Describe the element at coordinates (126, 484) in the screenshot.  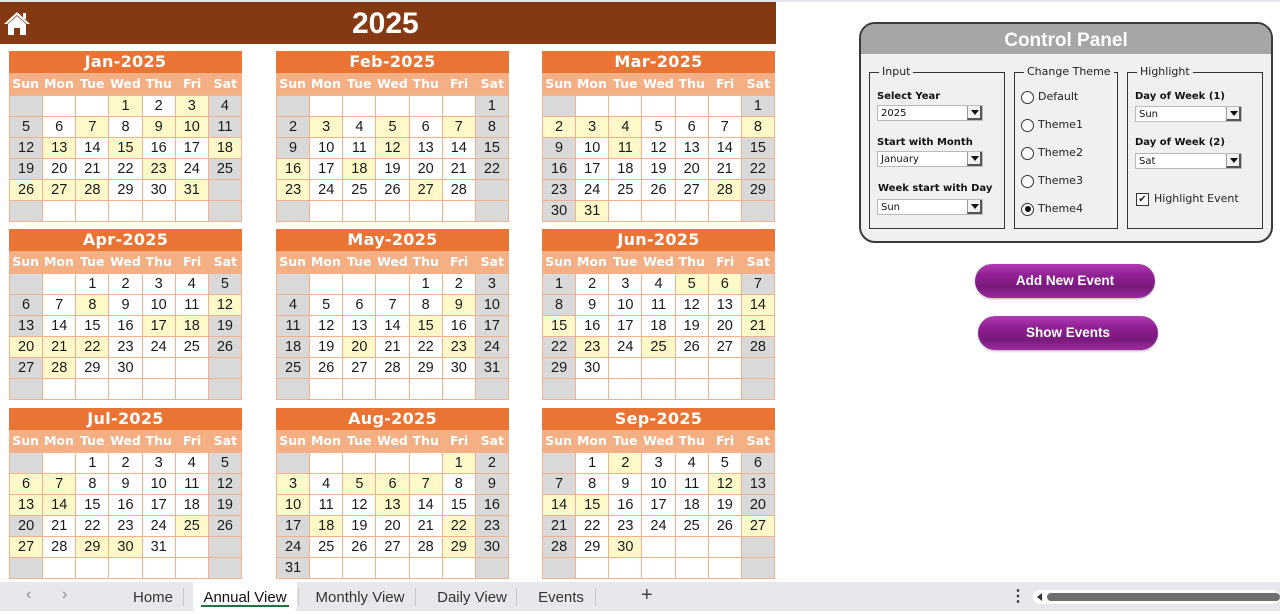
I see `day-cell: 9` at that location.